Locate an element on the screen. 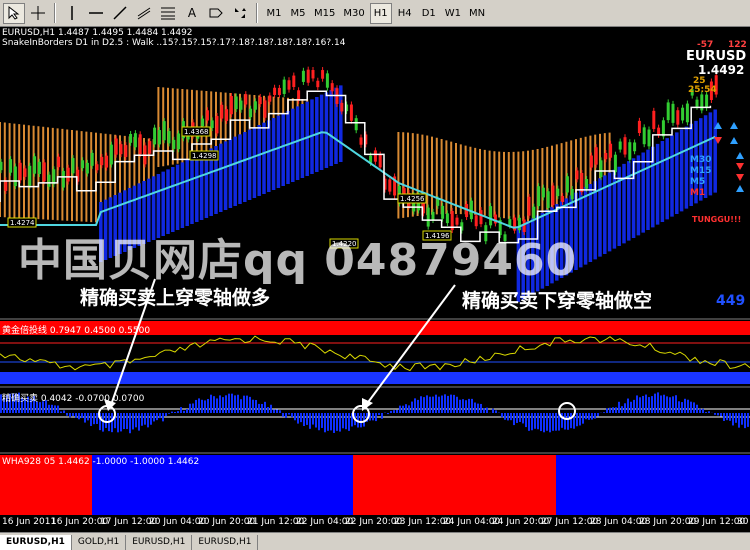  channel-tool-icon is located at coordinates (144, 13).